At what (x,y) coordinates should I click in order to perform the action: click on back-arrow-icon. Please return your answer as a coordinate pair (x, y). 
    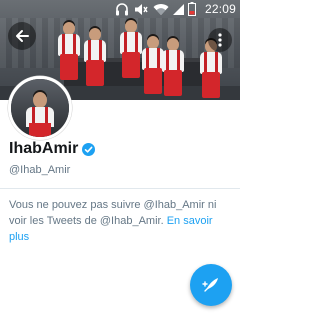
    Looking at the image, I should click on (22, 36).